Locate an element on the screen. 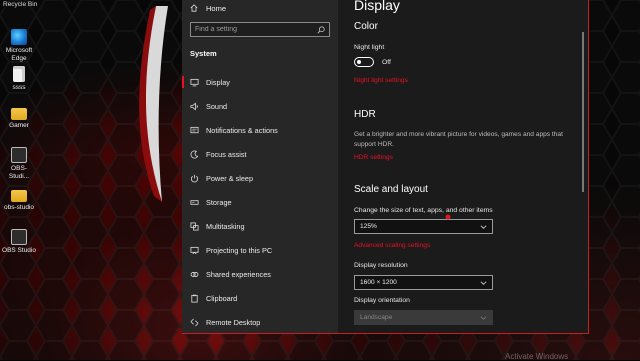 This screenshot has height=361, width=640. nav-section-title: System is located at coordinates (203, 53).